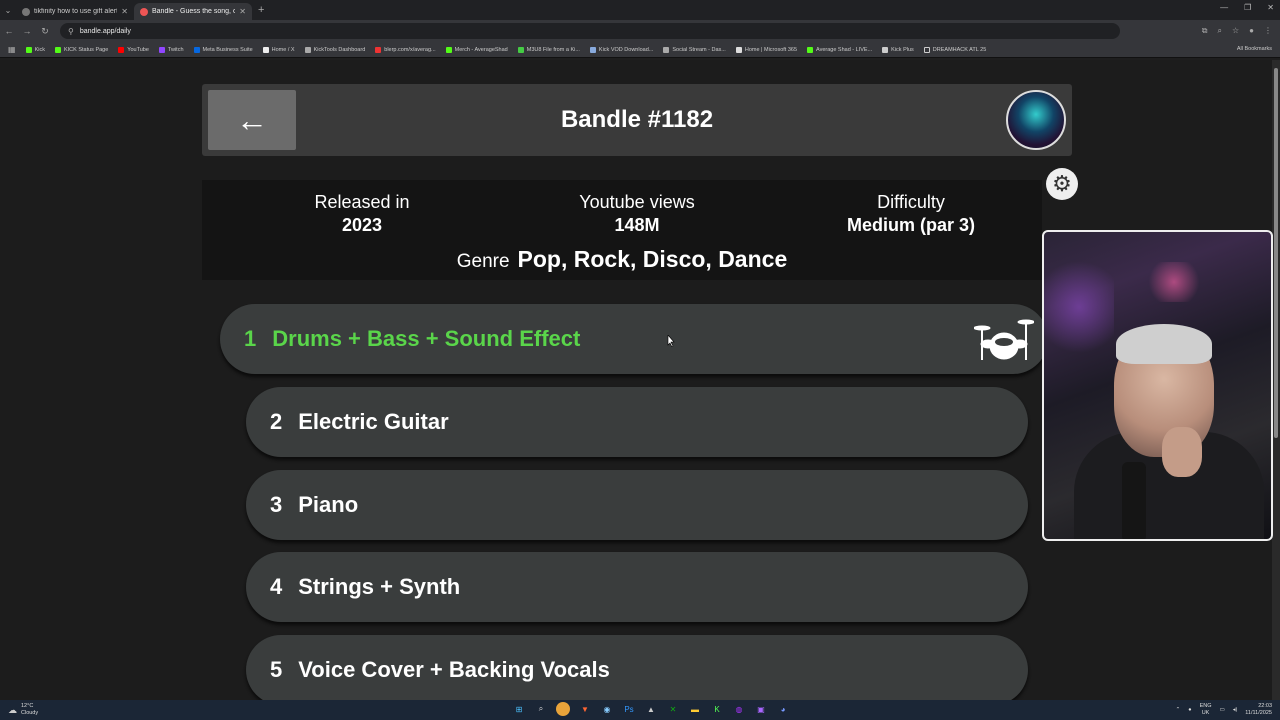  Describe the element at coordinates (1268, 31) in the screenshot. I see `menu-icon: ⋮` at that location.